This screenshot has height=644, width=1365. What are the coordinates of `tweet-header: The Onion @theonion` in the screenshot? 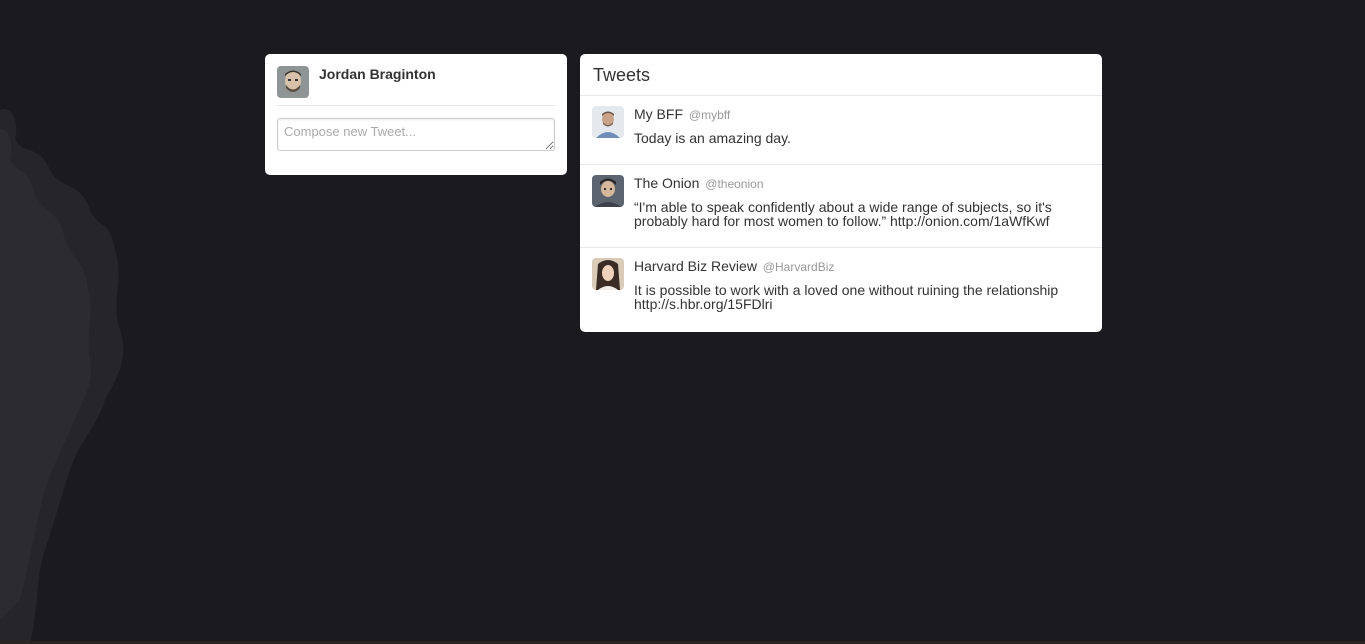 It's located at (862, 184).